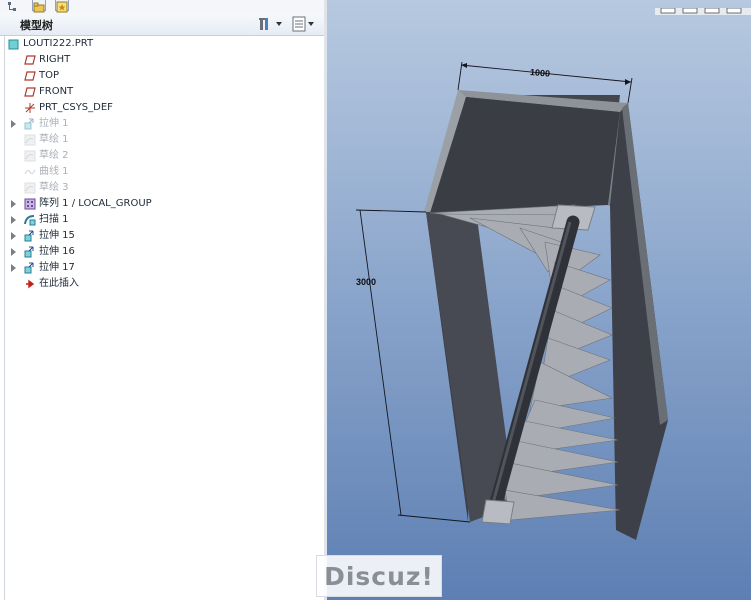  I want to click on model-tree-header: 模型树, so click(162, 24).